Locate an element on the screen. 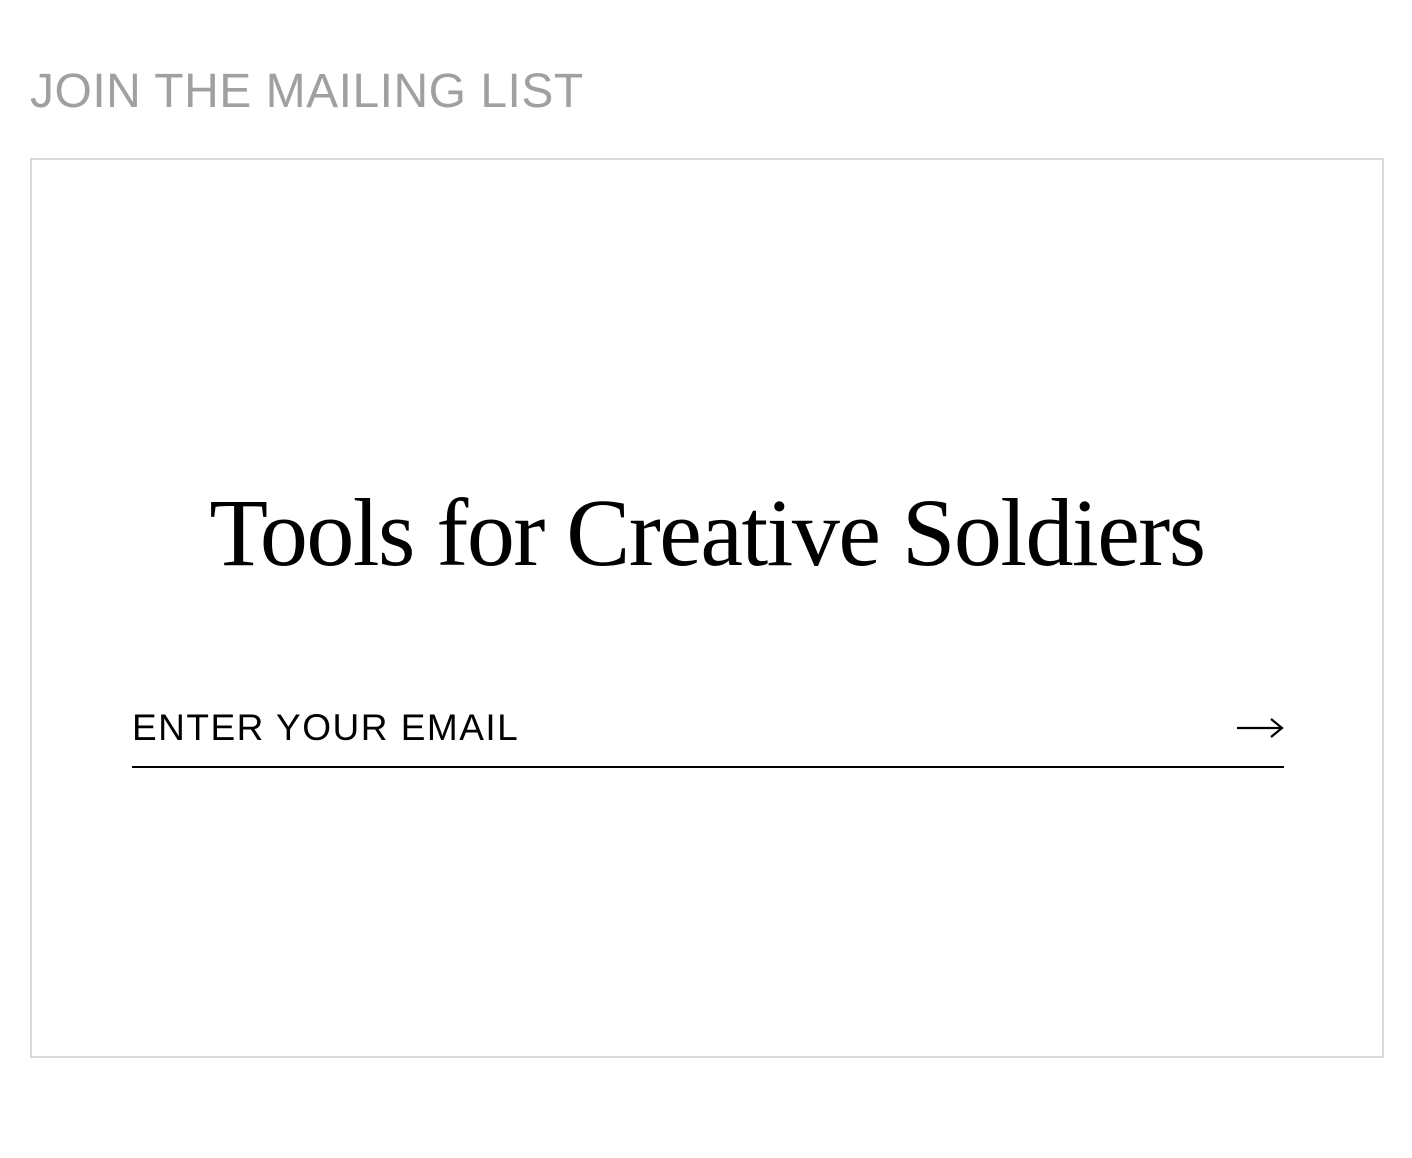 Image resolution: width=1412 pixels, height=1158 pixels. email-input is located at coordinates (662, 728).